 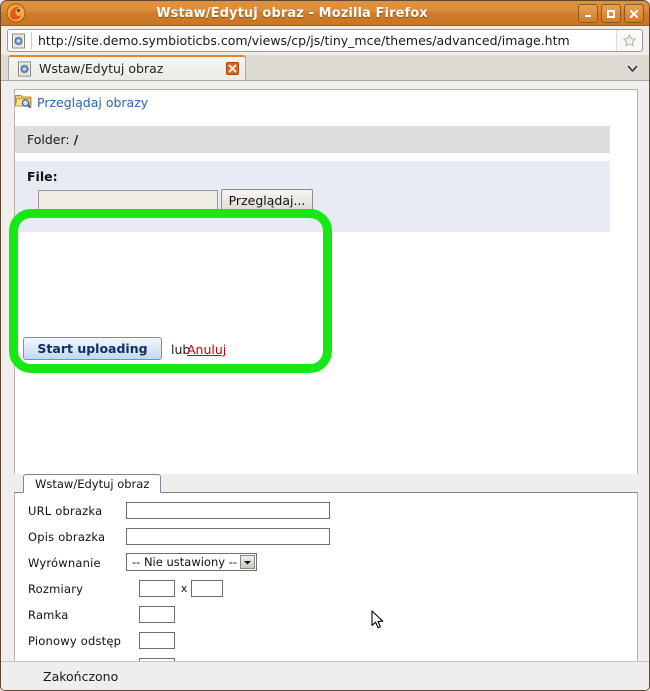 What do you see at coordinates (157, 640) in the screenshot?
I see `input-pionowy-odstep` at bounding box center [157, 640].